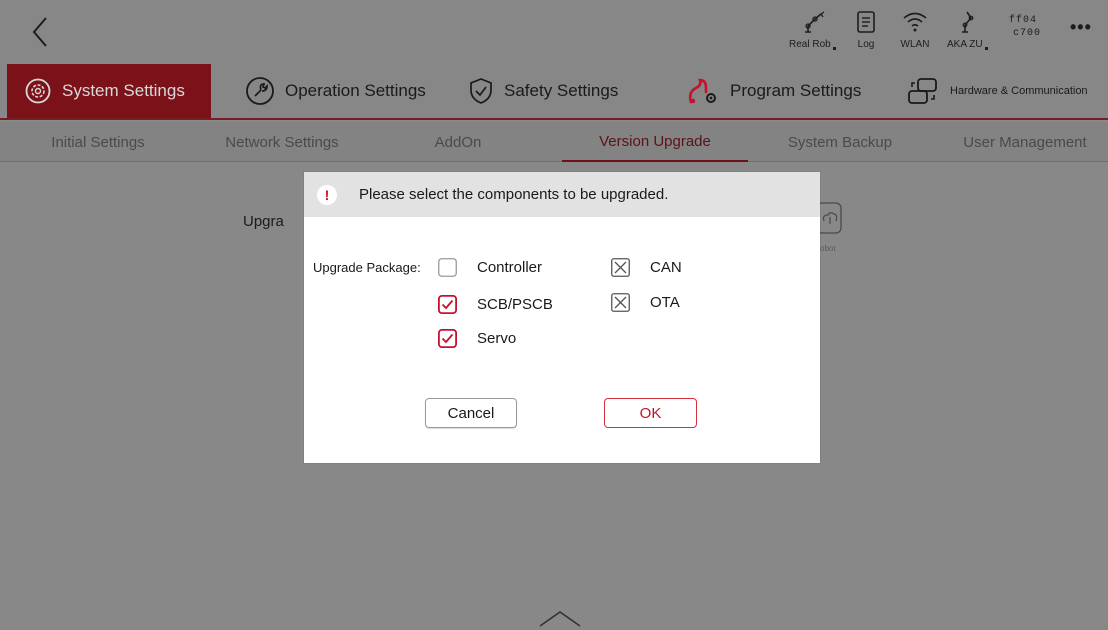  I want to click on option-servo: Servo, so click(477, 338).